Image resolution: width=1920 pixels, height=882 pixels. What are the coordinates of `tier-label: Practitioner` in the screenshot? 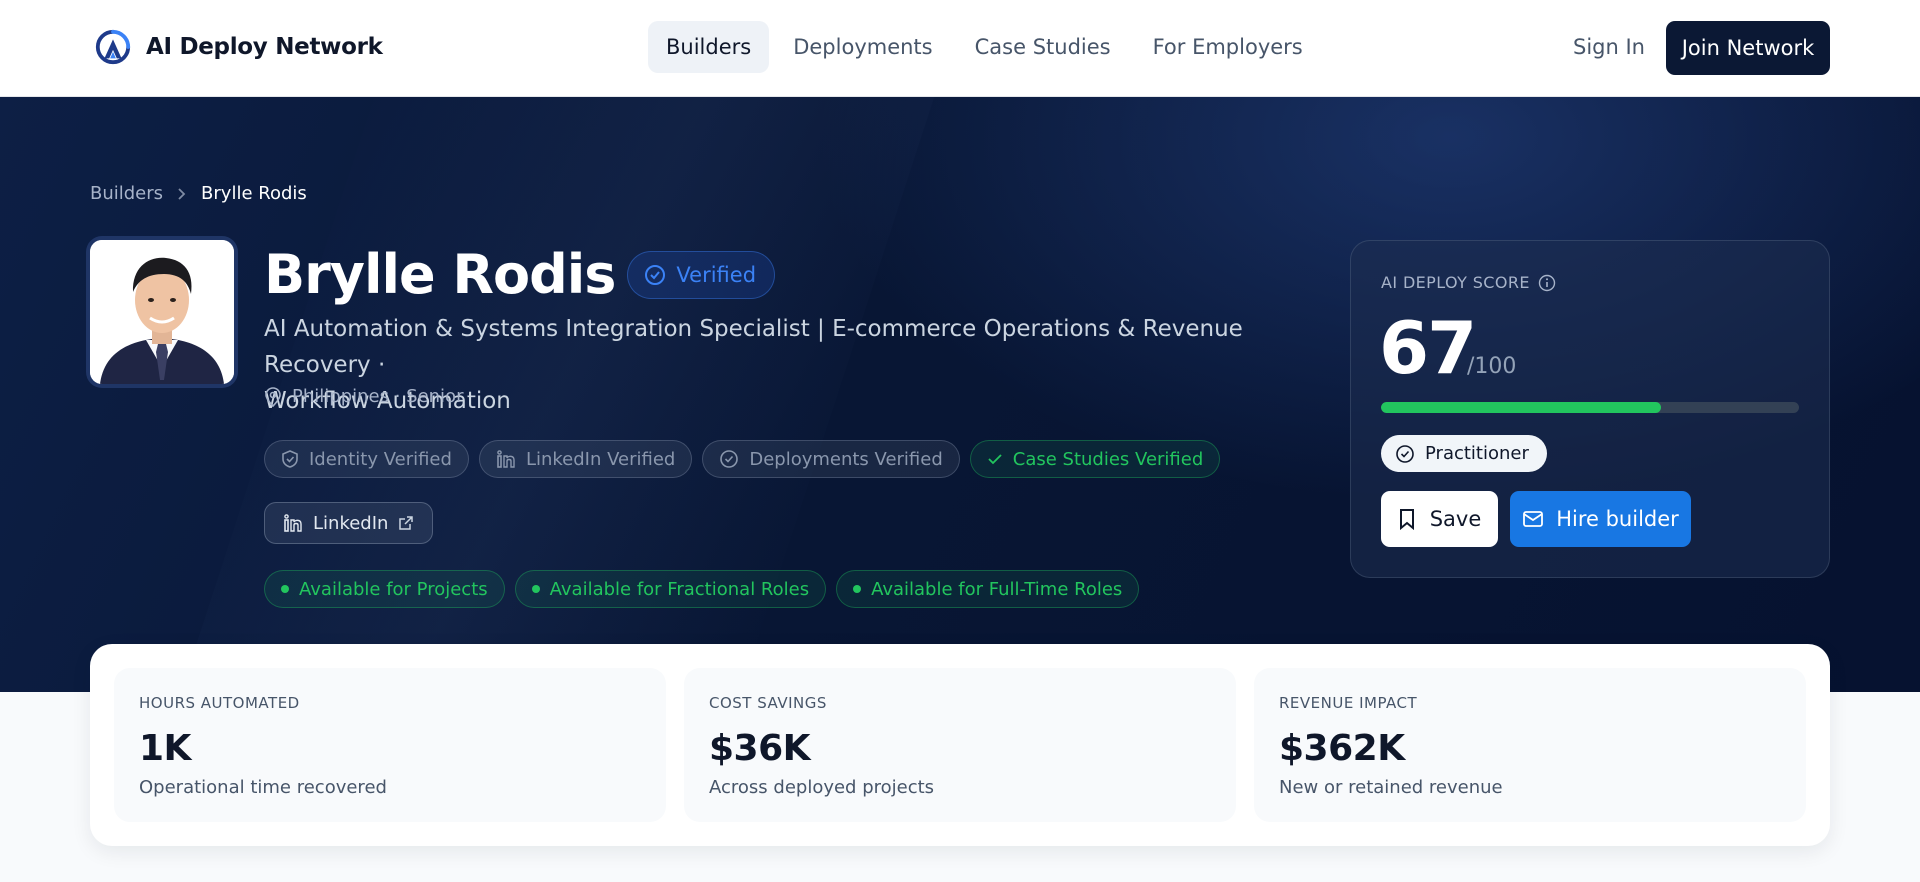 It's located at (1477, 453).